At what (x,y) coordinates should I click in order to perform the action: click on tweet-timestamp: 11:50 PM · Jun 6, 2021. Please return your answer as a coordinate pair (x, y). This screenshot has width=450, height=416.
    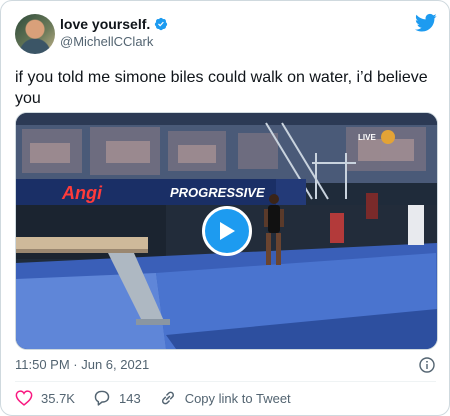
    Looking at the image, I should click on (82, 364).